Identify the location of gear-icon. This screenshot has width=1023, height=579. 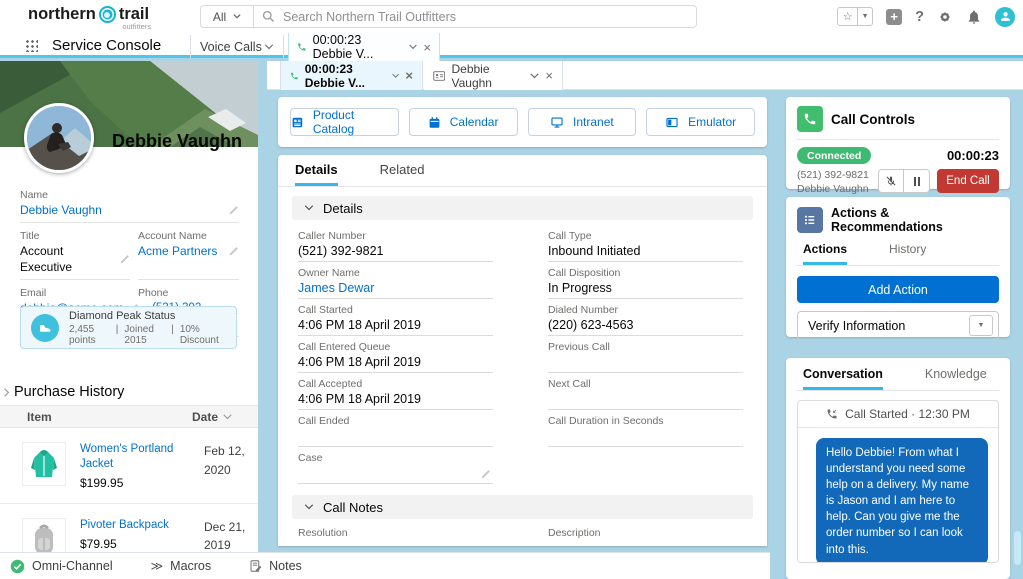
(945, 17).